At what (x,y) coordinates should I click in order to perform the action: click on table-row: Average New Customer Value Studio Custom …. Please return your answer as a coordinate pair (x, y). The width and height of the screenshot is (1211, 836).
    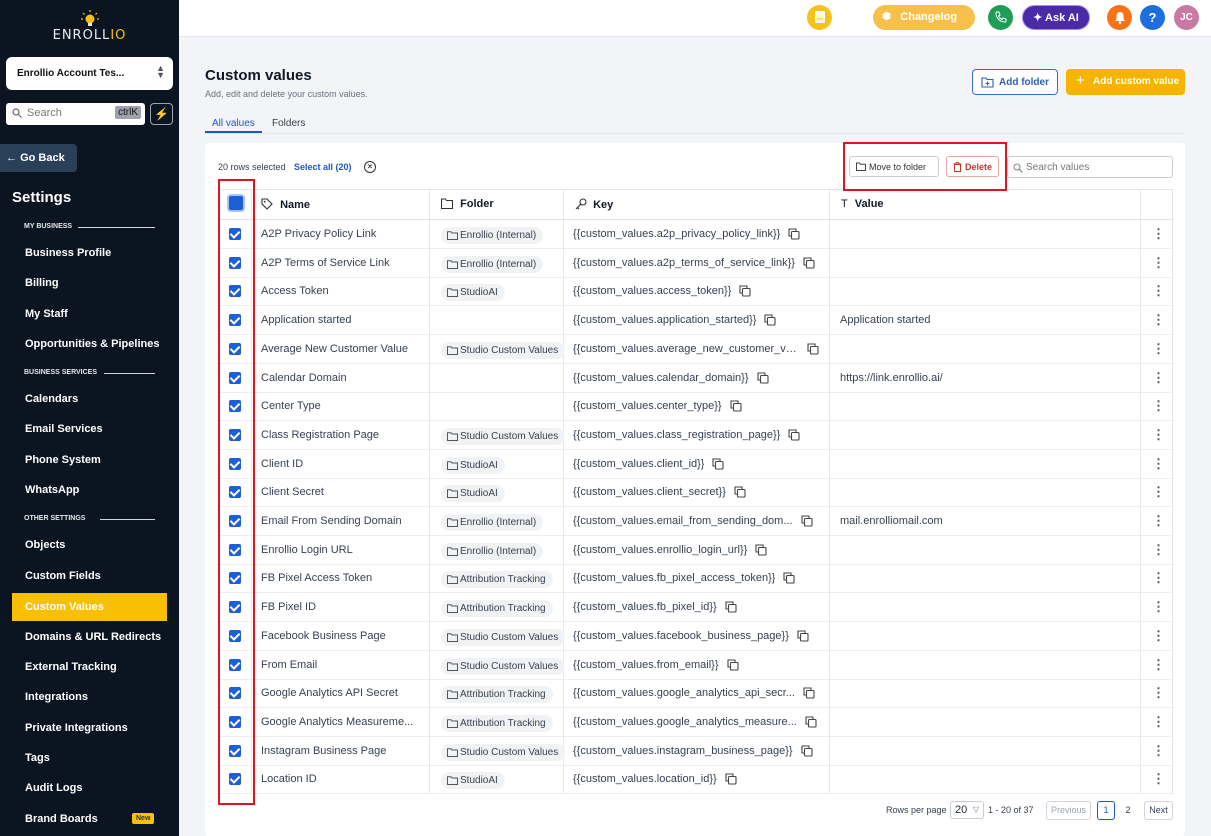
    Looking at the image, I should click on (696, 349).